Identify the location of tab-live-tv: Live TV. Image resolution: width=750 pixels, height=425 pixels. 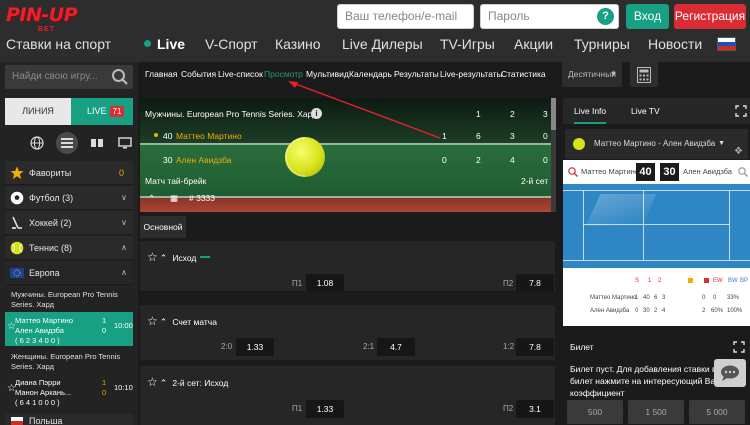
(645, 111).